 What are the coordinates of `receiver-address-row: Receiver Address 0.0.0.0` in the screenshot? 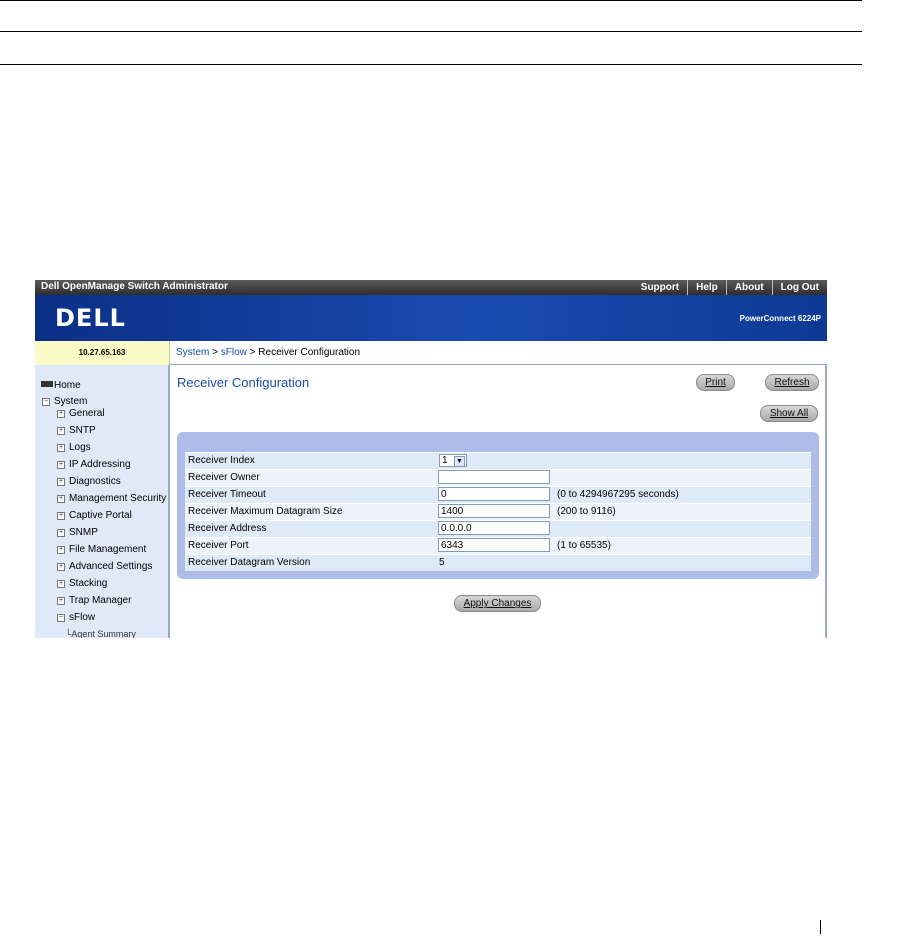 It's located at (498, 528).